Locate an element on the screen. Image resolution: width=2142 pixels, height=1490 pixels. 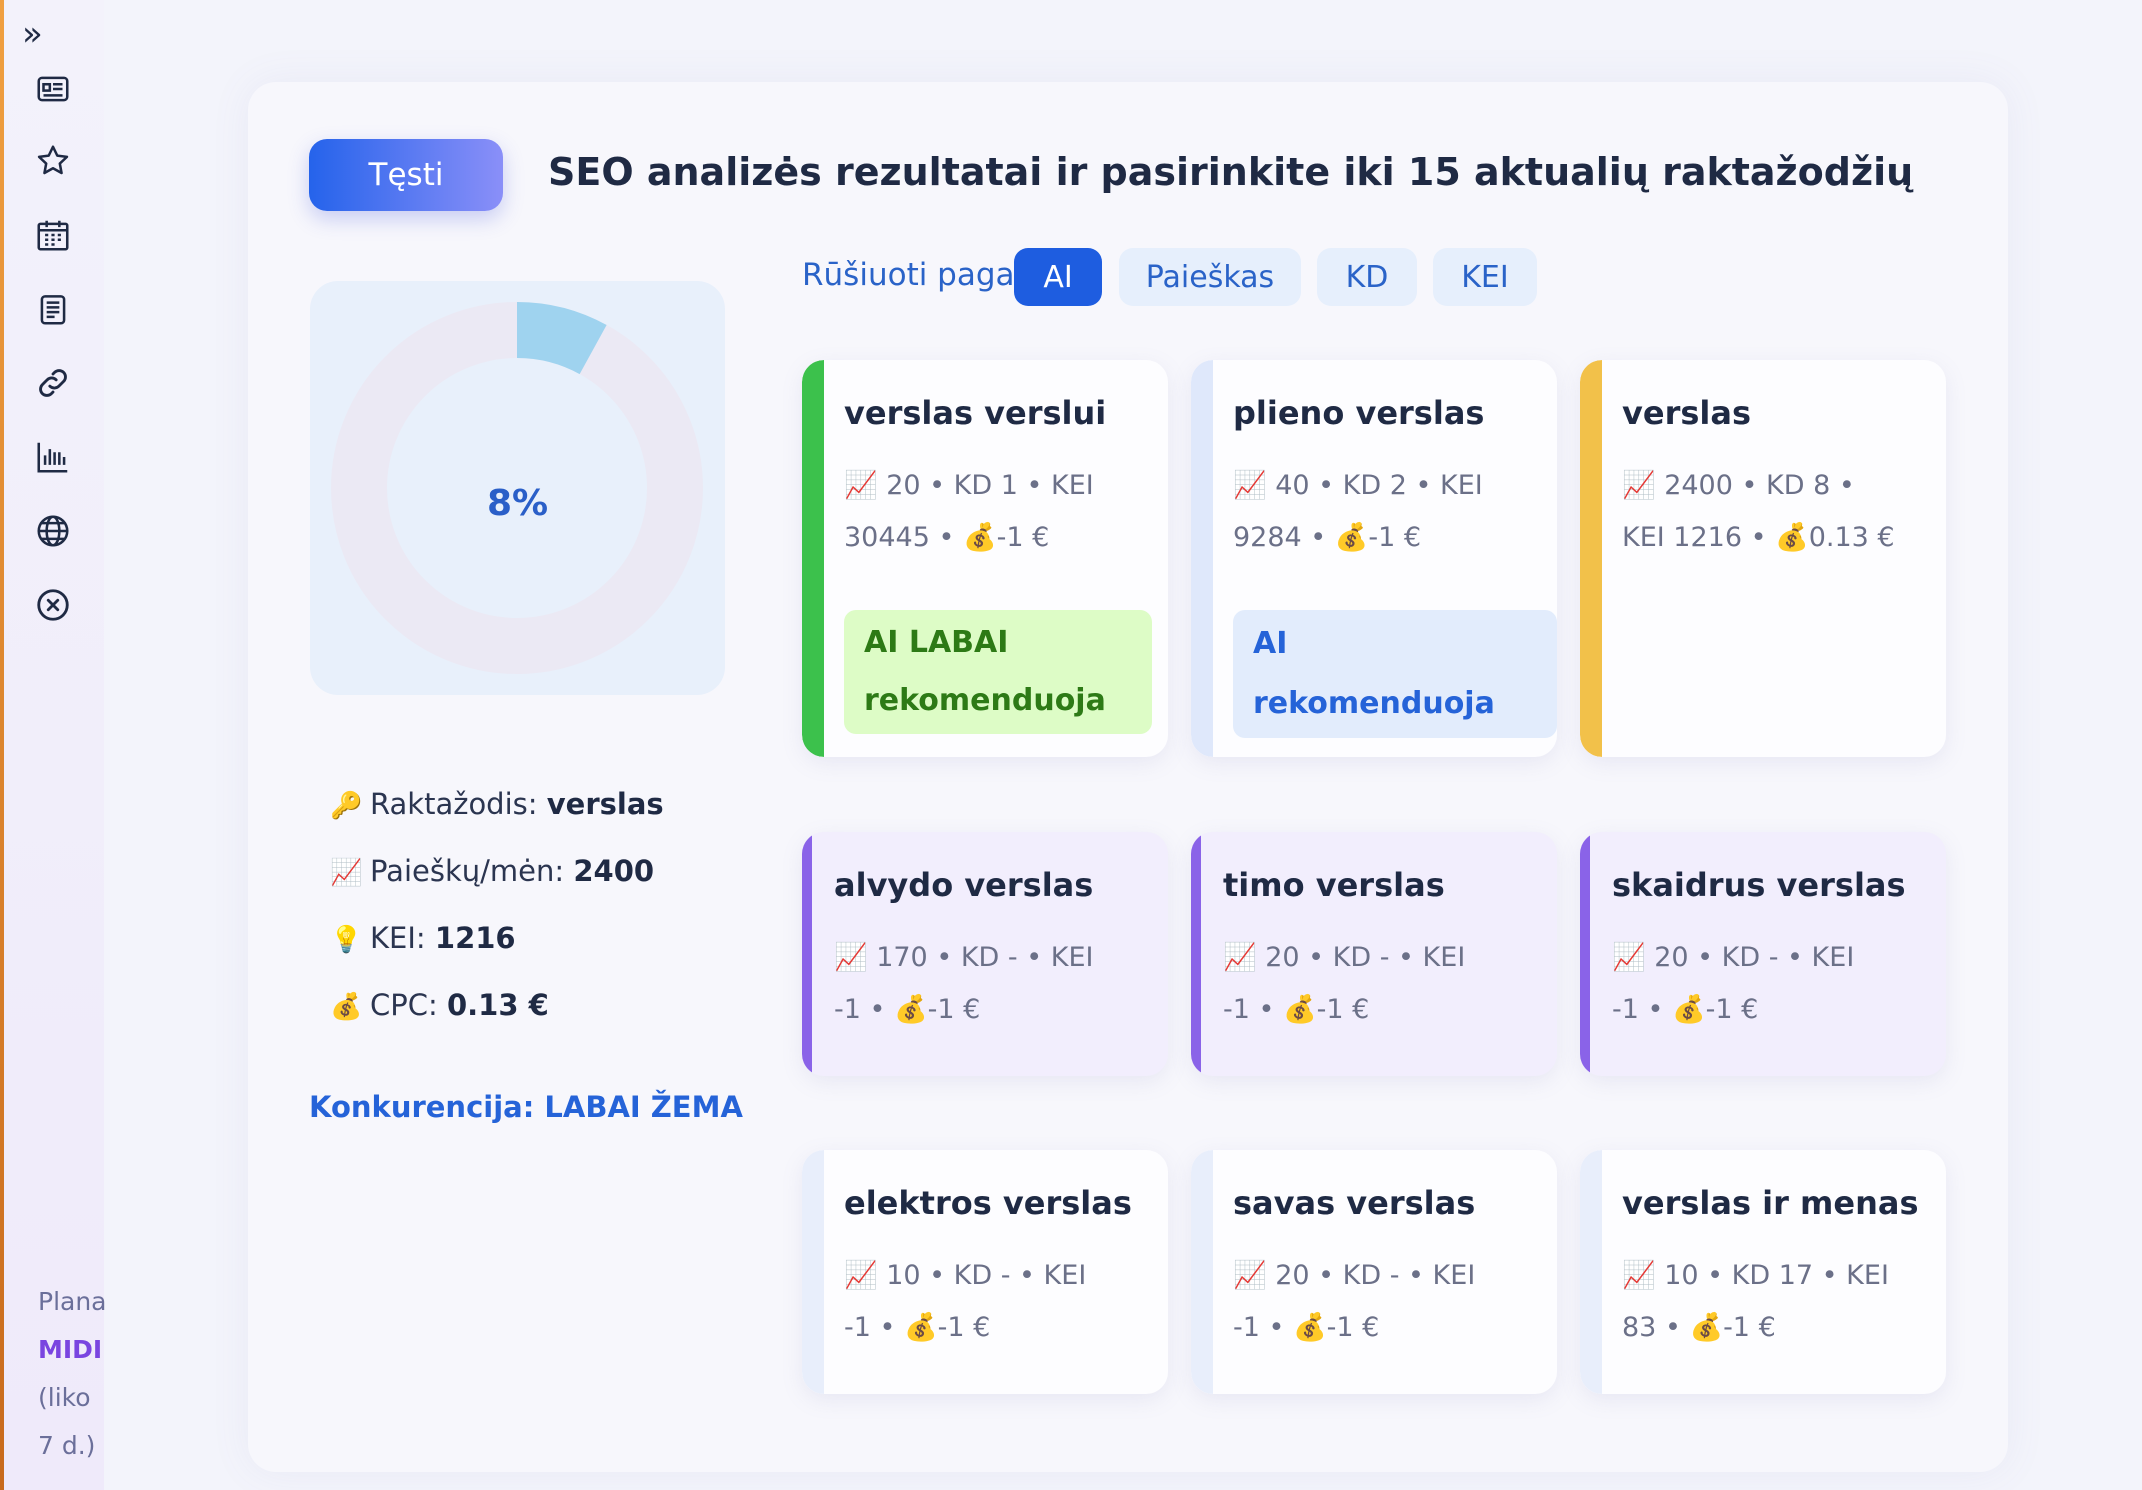
bar-chart-icon is located at coordinates (53, 457).